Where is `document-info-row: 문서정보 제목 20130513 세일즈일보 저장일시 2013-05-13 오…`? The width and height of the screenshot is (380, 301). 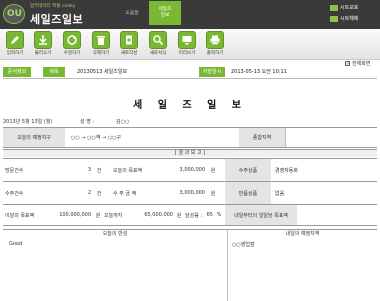 document-info-row: 문서정보 제목 20130513 세일즈일보 저장일시 2013-05-13 오… is located at coordinates (190, 72).